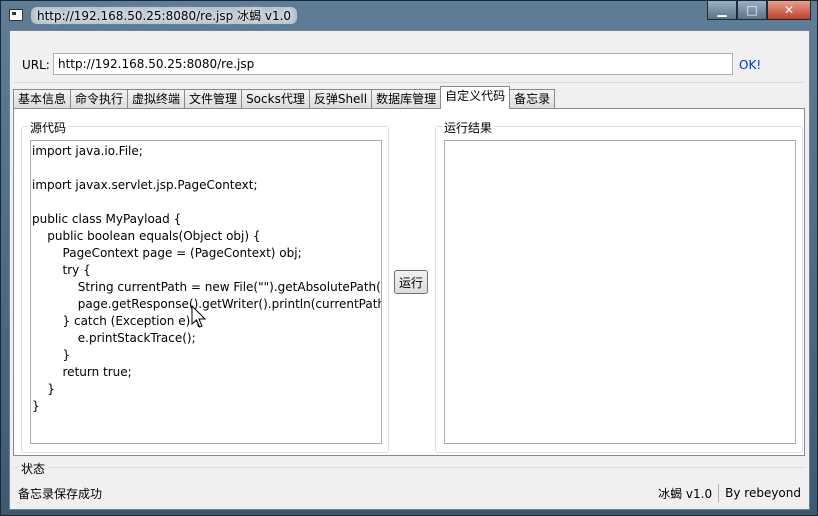 This screenshot has height=516, width=818. Describe the element at coordinates (213, 99) in the screenshot. I see `tab-file-manager: 文件管理` at that location.